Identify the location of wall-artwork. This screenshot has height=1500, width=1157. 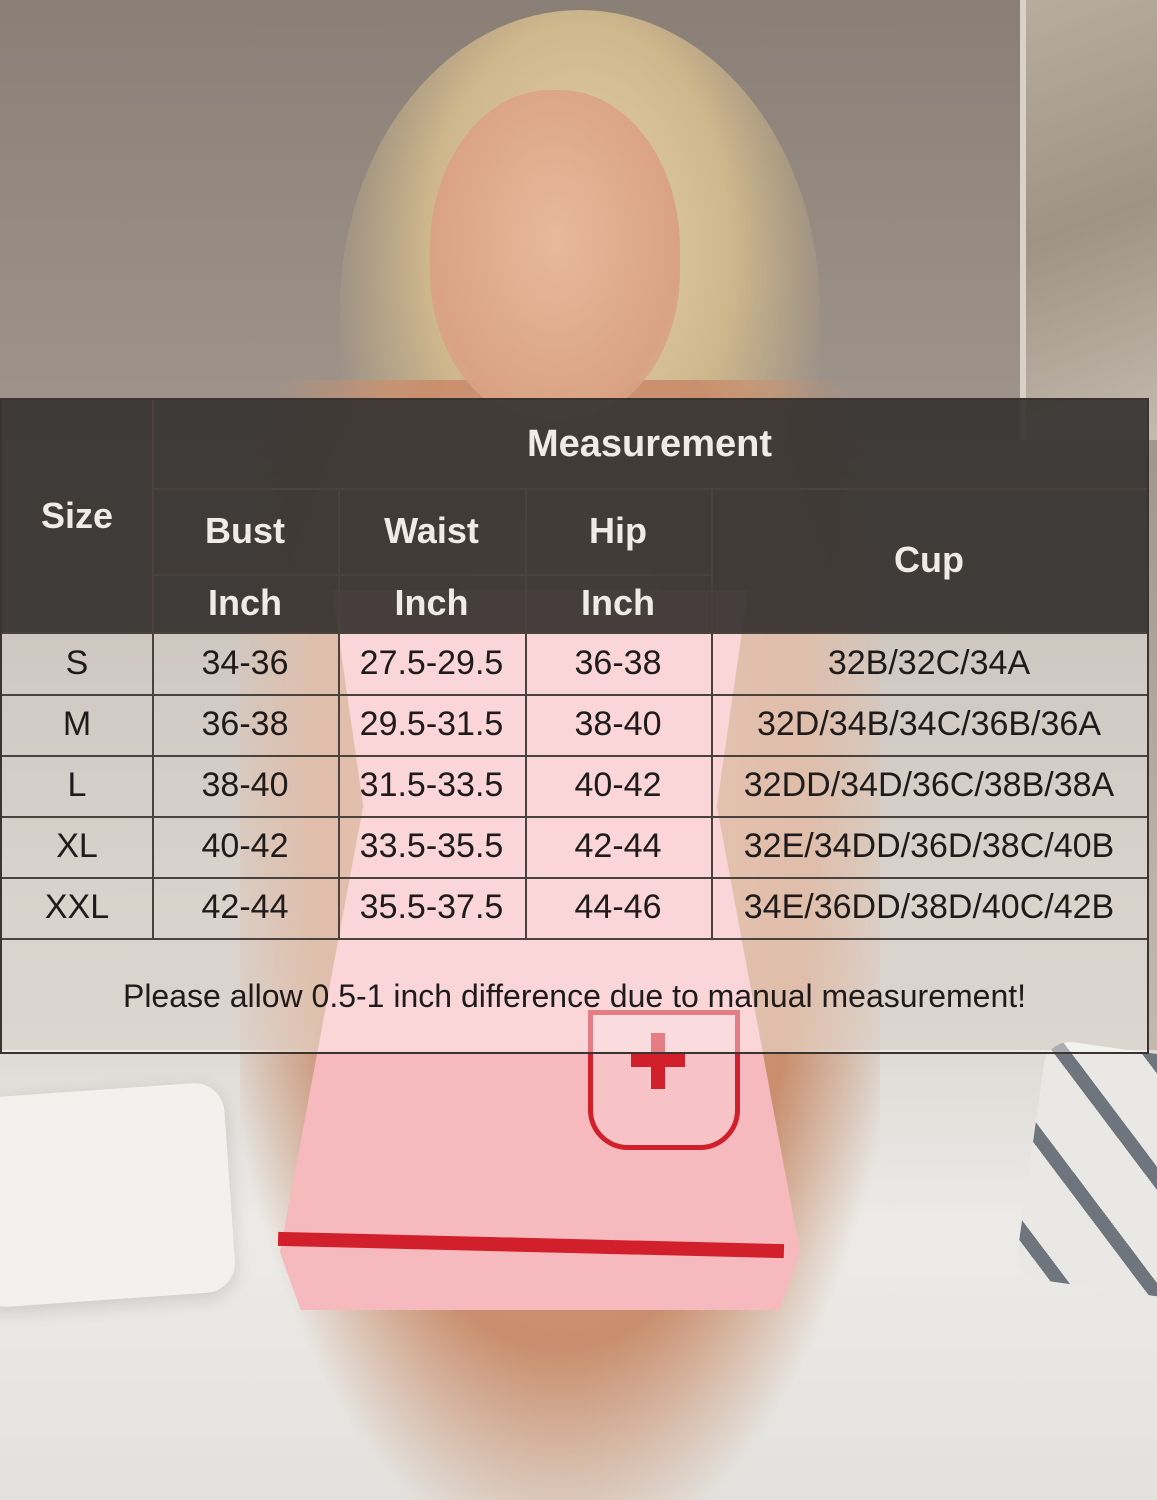
(1088, 220).